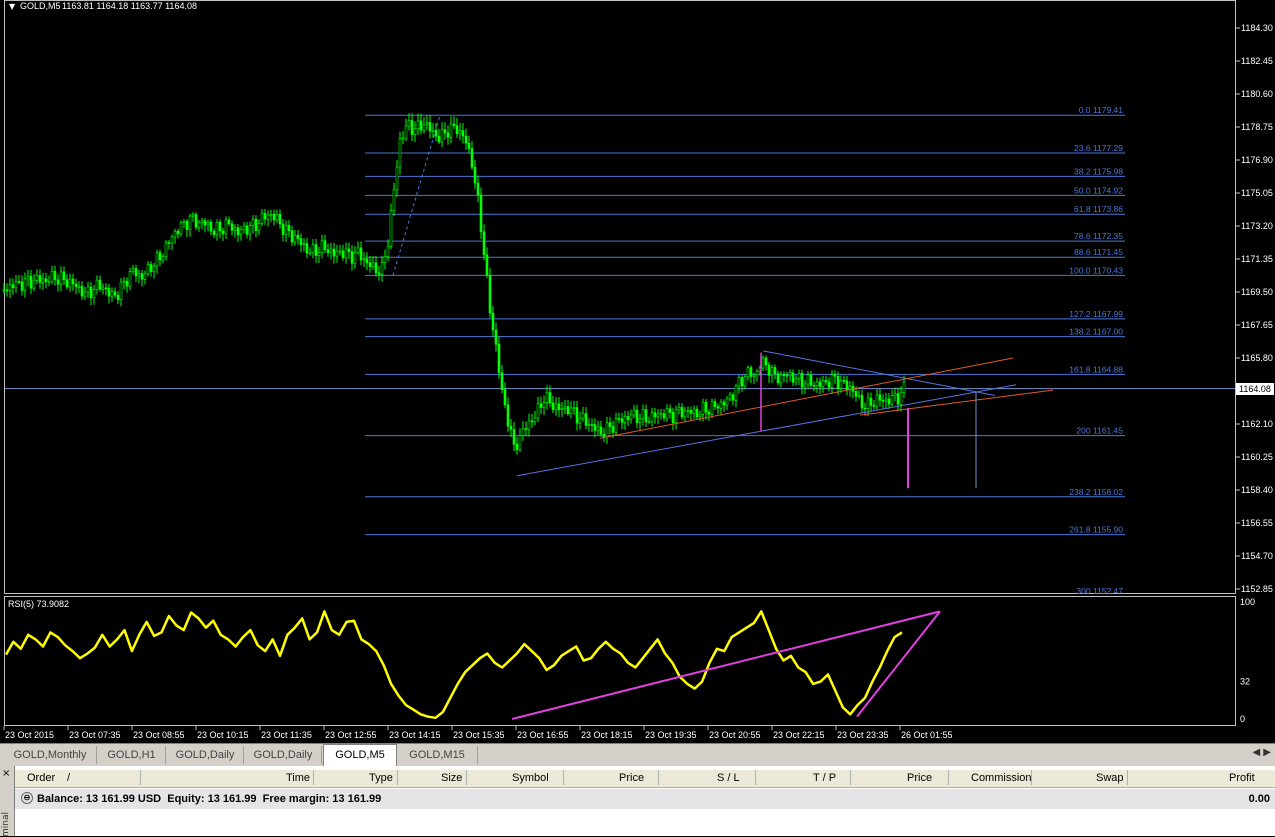 The height and width of the screenshot is (837, 1275). Describe the element at coordinates (863, 735) in the screenshot. I see `time-tick-label: 23 Oct 23:35` at that location.